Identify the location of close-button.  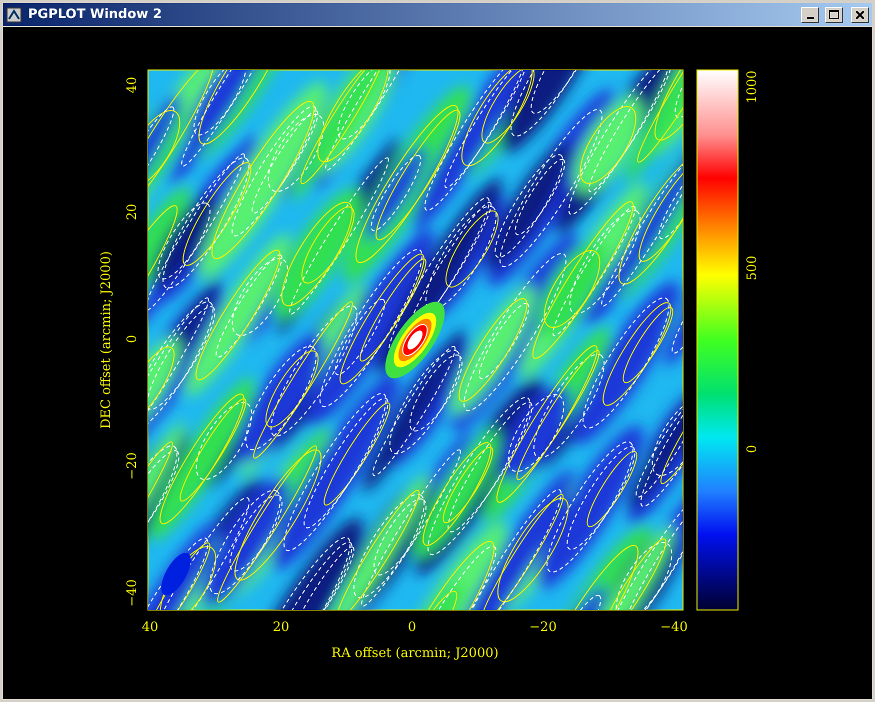
(860, 14).